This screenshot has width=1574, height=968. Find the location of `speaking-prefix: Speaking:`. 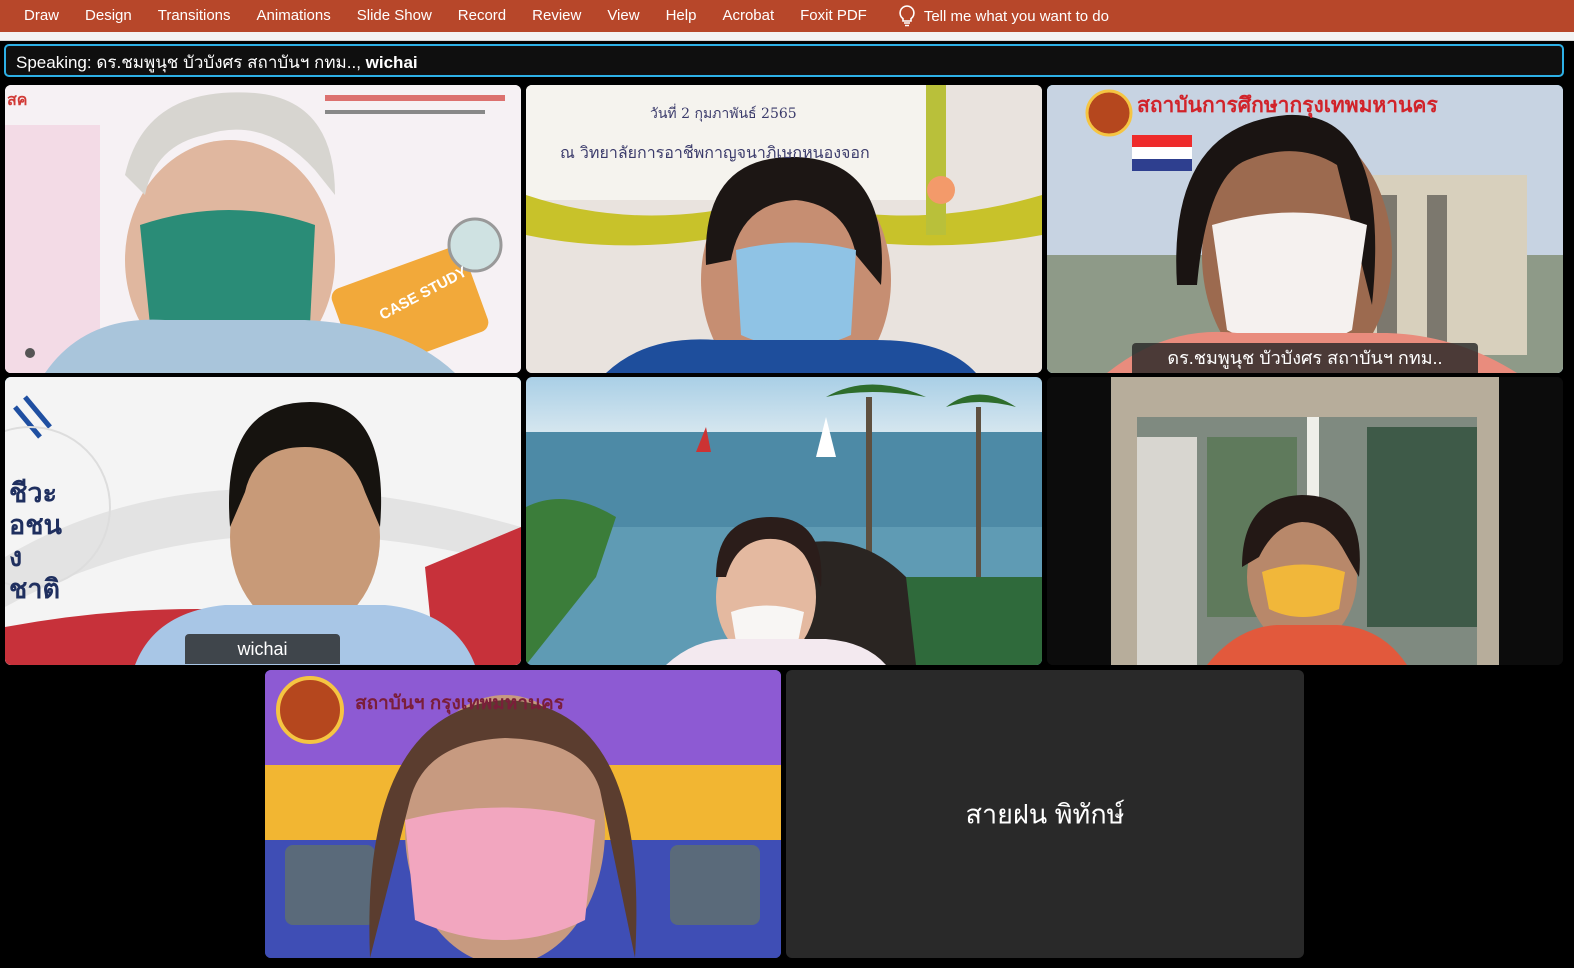

speaking-prefix: Speaking: is located at coordinates (56, 62).